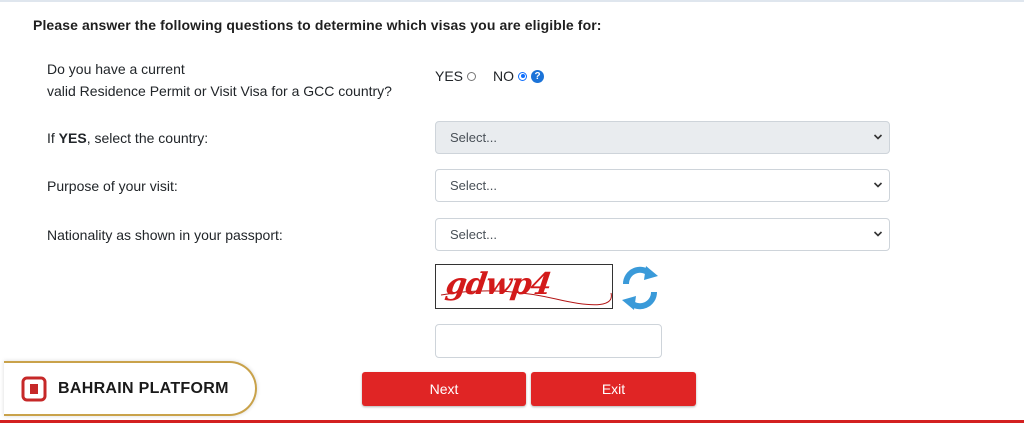 The width and height of the screenshot is (1024, 423). Describe the element at coordinates (498, 284) in the screenshot. I see `captcha-text: gdwp4` at that location.